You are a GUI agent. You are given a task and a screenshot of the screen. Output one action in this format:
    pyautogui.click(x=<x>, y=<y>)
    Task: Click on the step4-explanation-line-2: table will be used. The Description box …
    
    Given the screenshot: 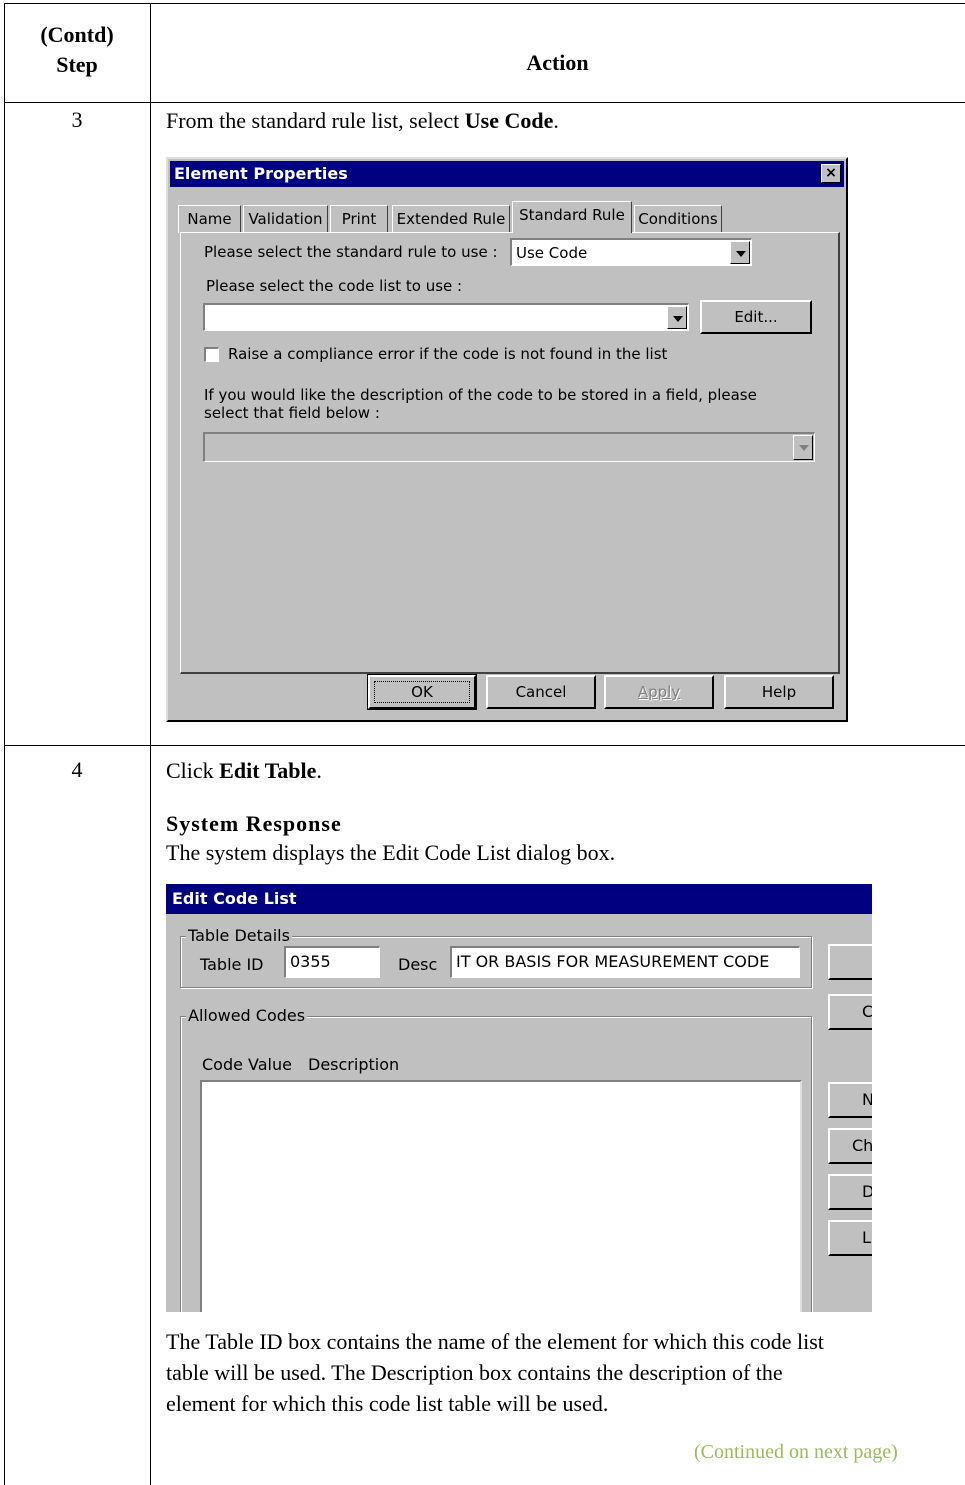 What is the action you would take?
    pyautogui.click(x=474, y=1372)
    